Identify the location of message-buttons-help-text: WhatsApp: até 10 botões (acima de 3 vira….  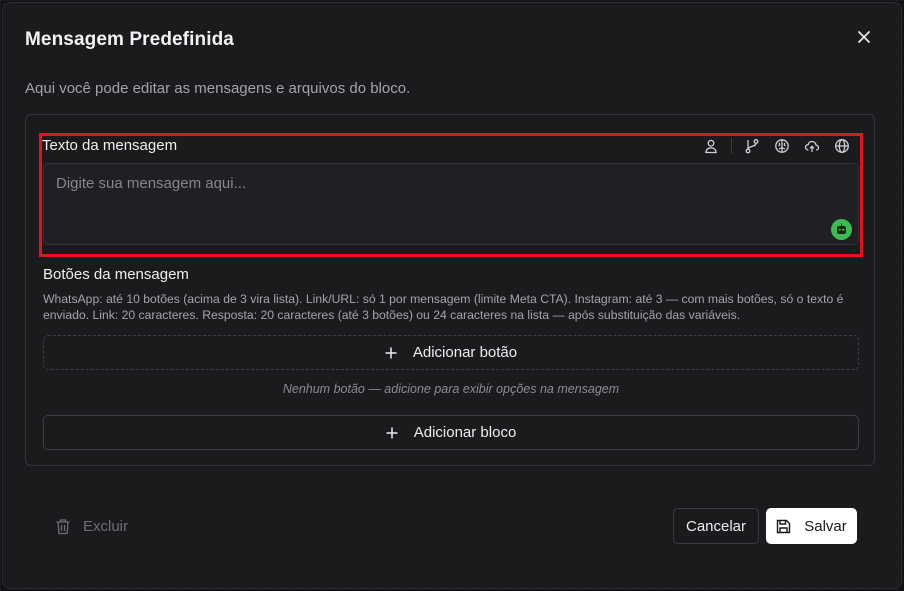
(443, 307).